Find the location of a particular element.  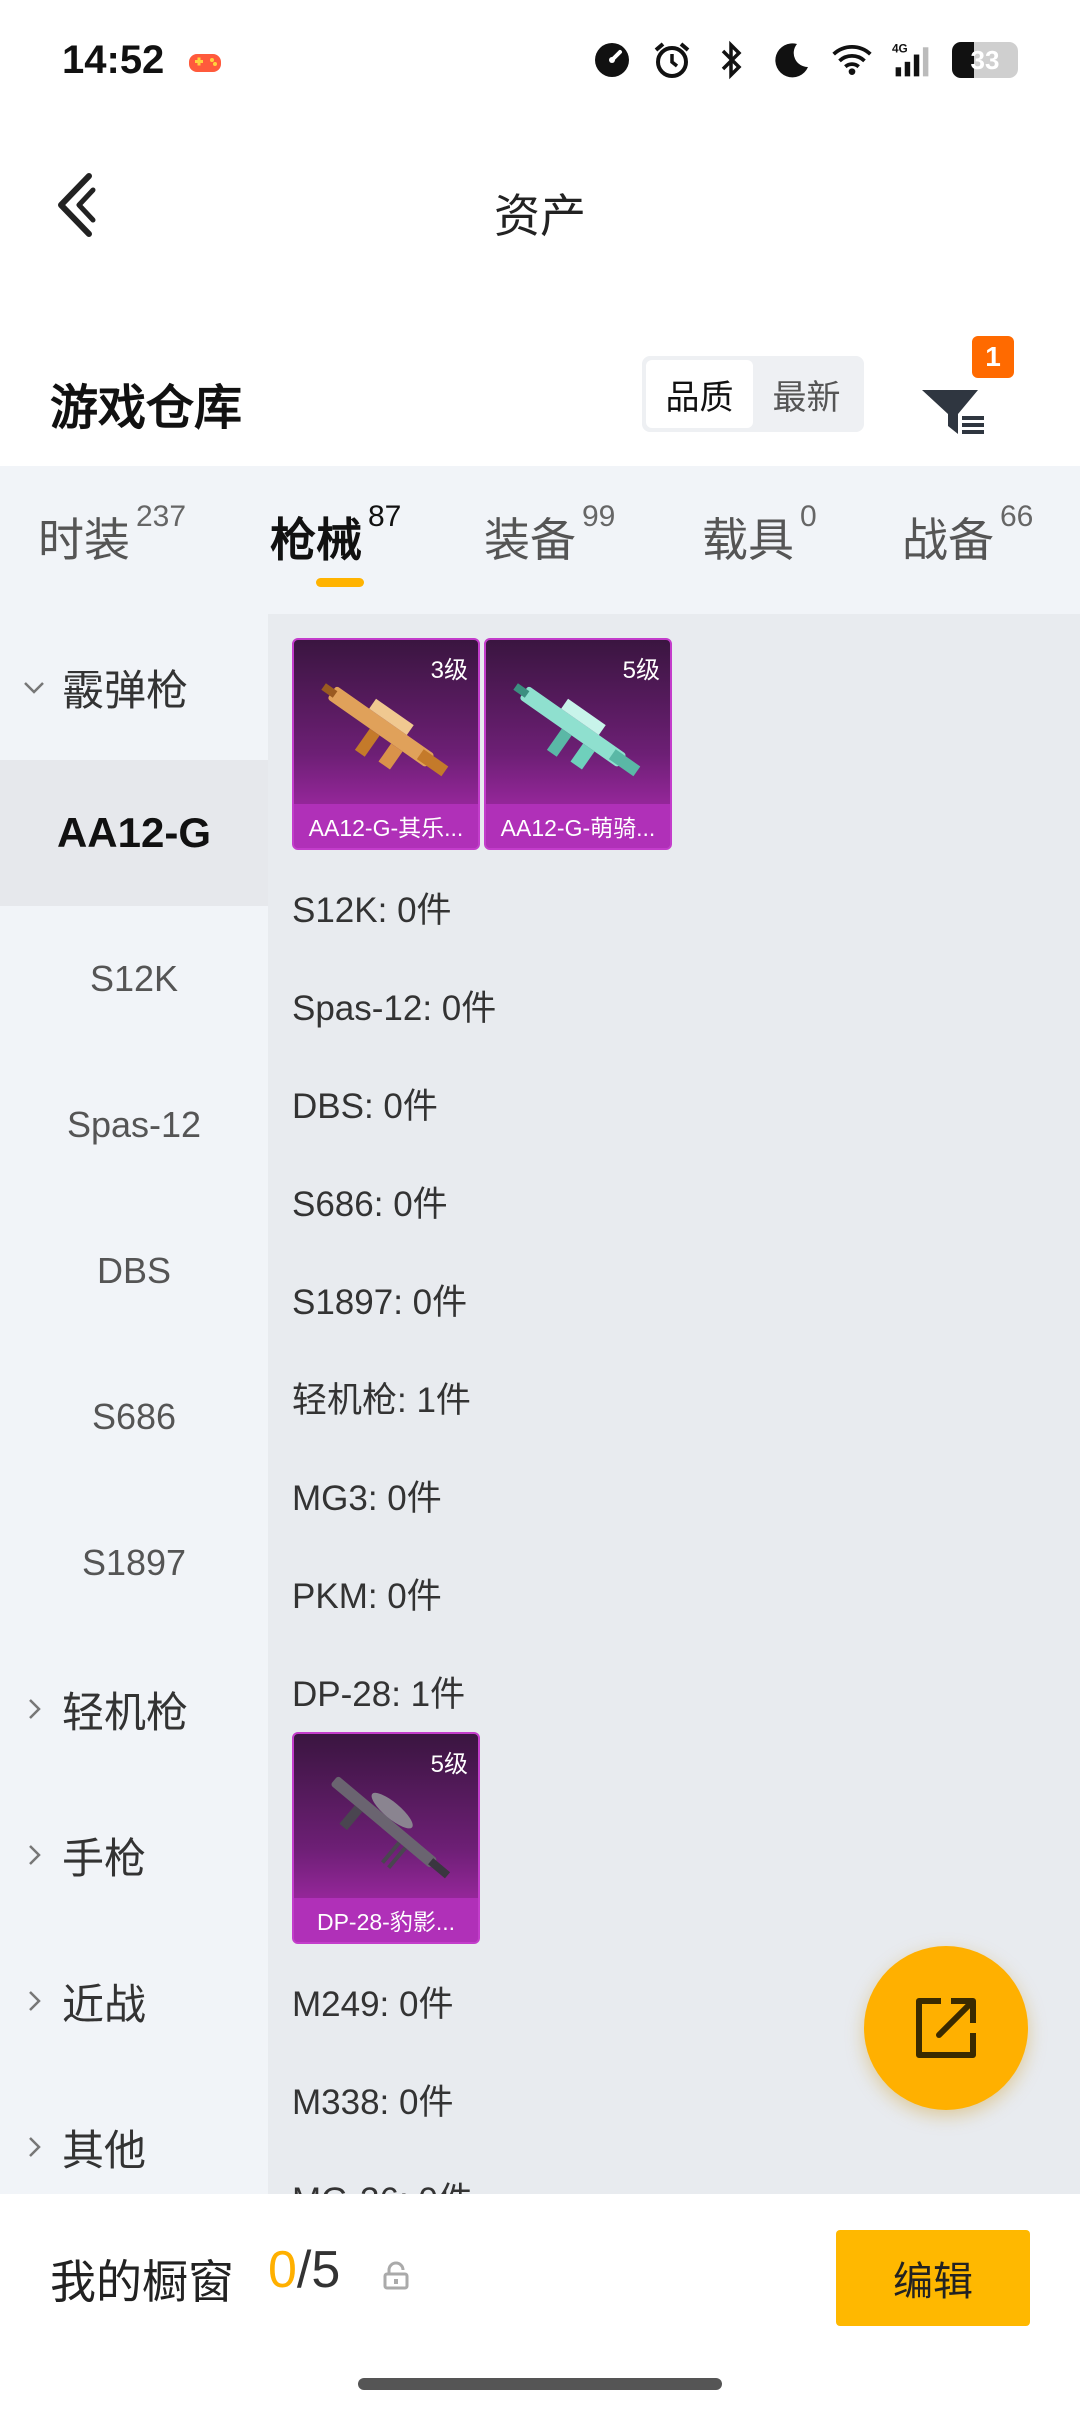

tab-label: 枪械 is located at coordinates (316, 540).